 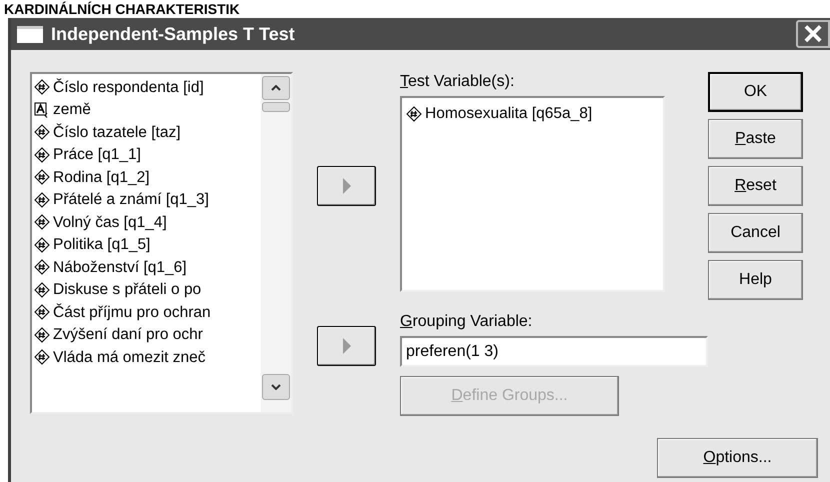 I want to click on window-icon, so click(x=30, y=34).